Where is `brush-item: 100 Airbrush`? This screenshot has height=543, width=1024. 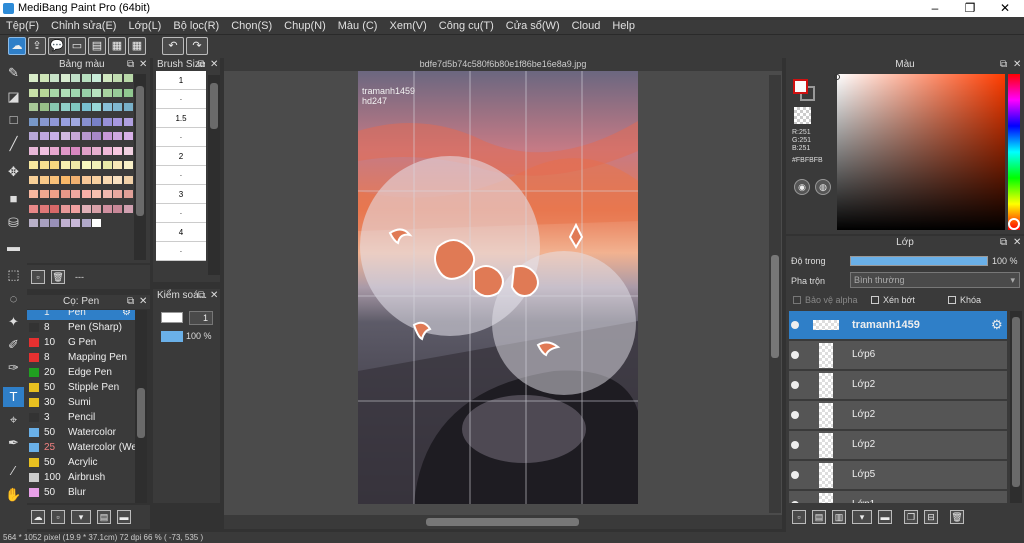 brush-item: 100 Airbrush is located at coordinates (81, 477).